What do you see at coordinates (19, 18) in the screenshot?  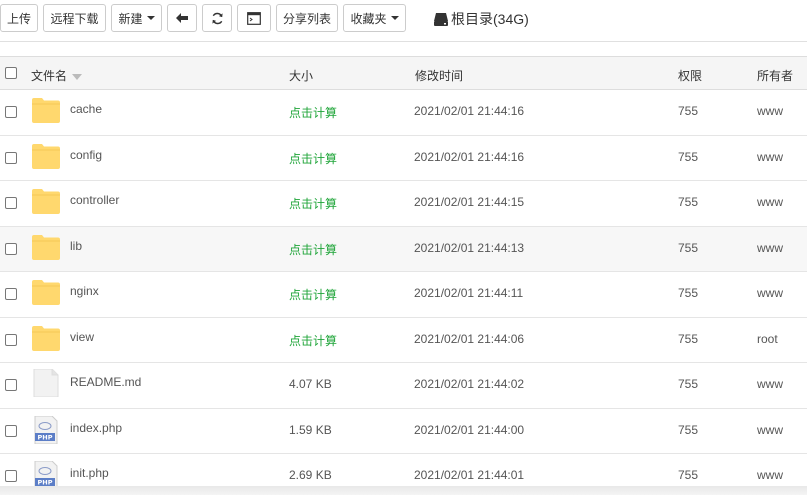 I see `upload-button: 上传` at bounding box center [19, 18].